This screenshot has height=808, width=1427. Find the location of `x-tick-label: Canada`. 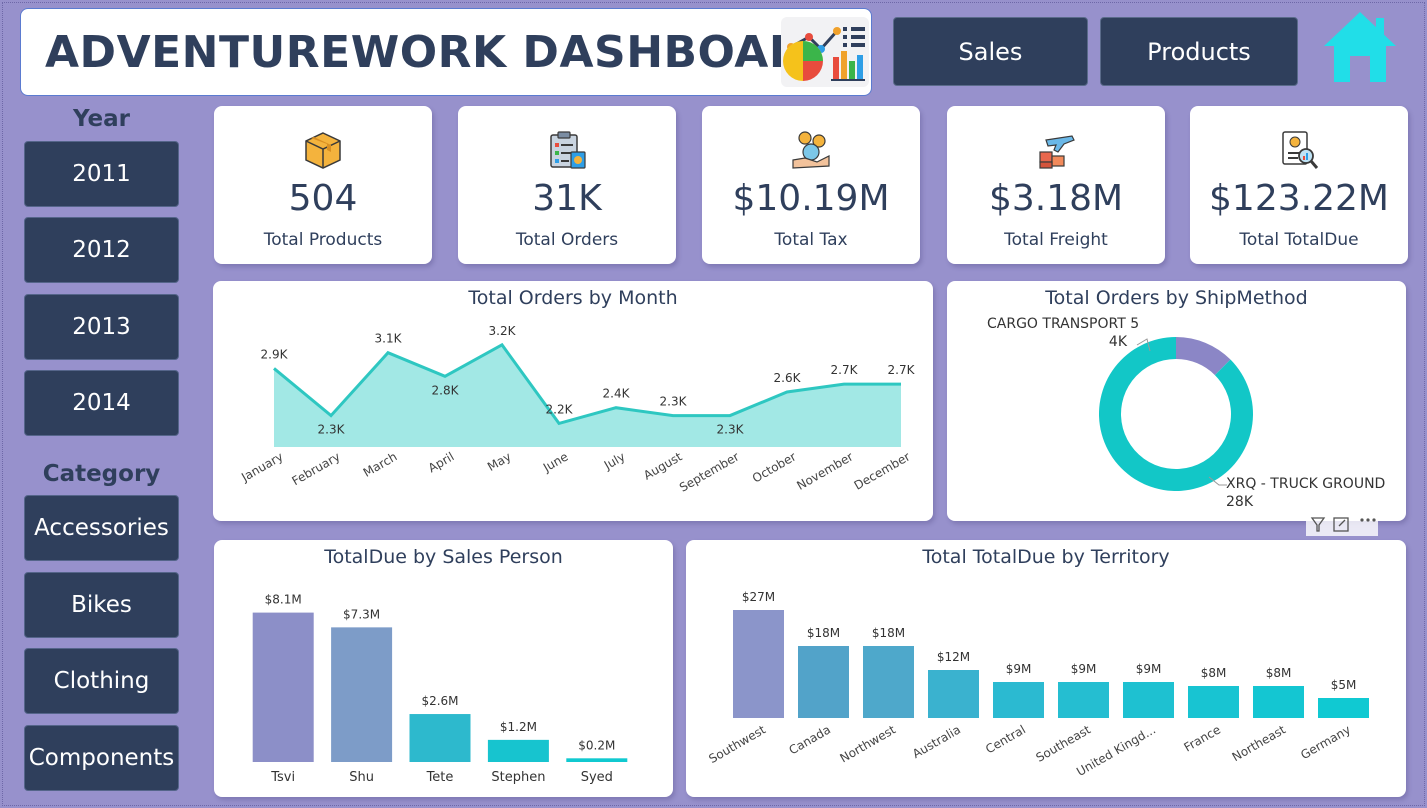

x-tick-label: Canada is located at coordinates (809, 739).